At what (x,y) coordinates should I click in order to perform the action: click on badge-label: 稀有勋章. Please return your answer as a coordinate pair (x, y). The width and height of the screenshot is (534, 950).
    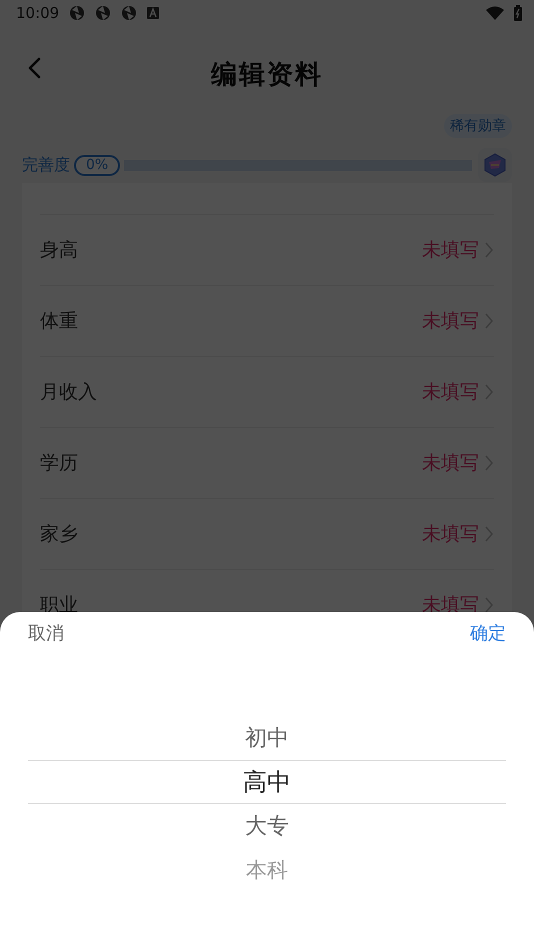
    Looking at the image, I should click on (478, 126).